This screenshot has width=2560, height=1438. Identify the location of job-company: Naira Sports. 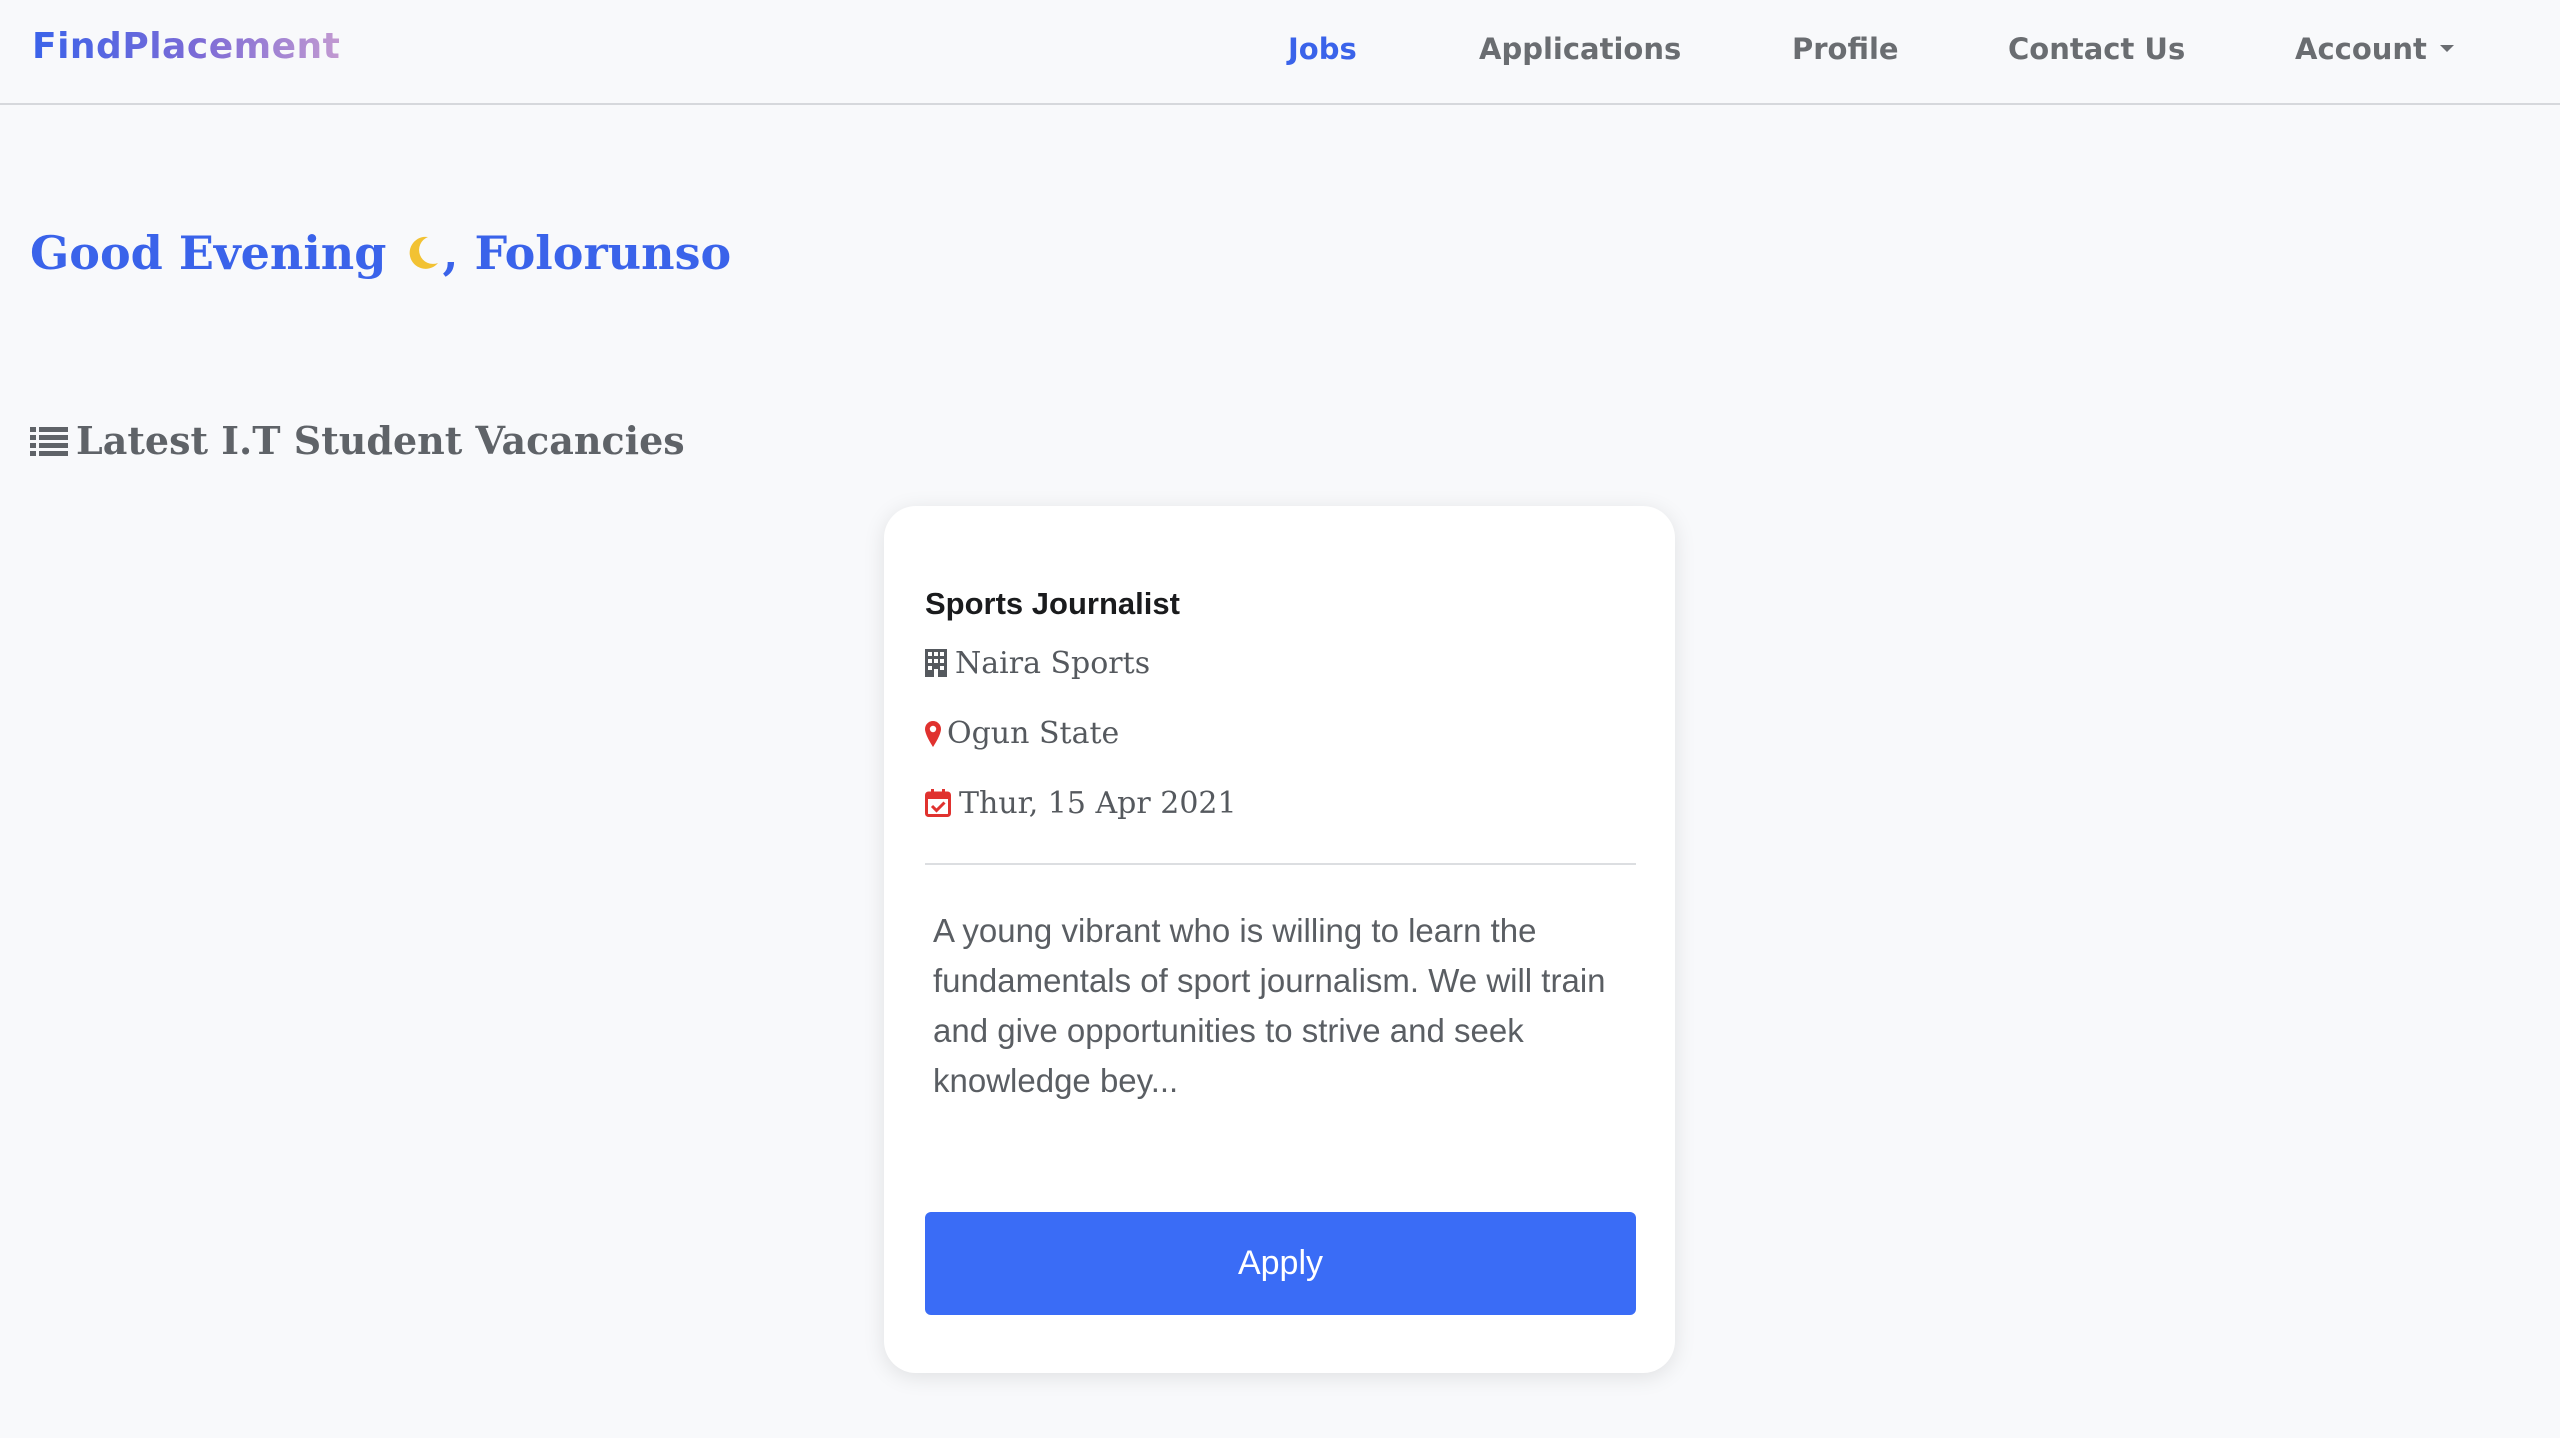
(1037, 663).